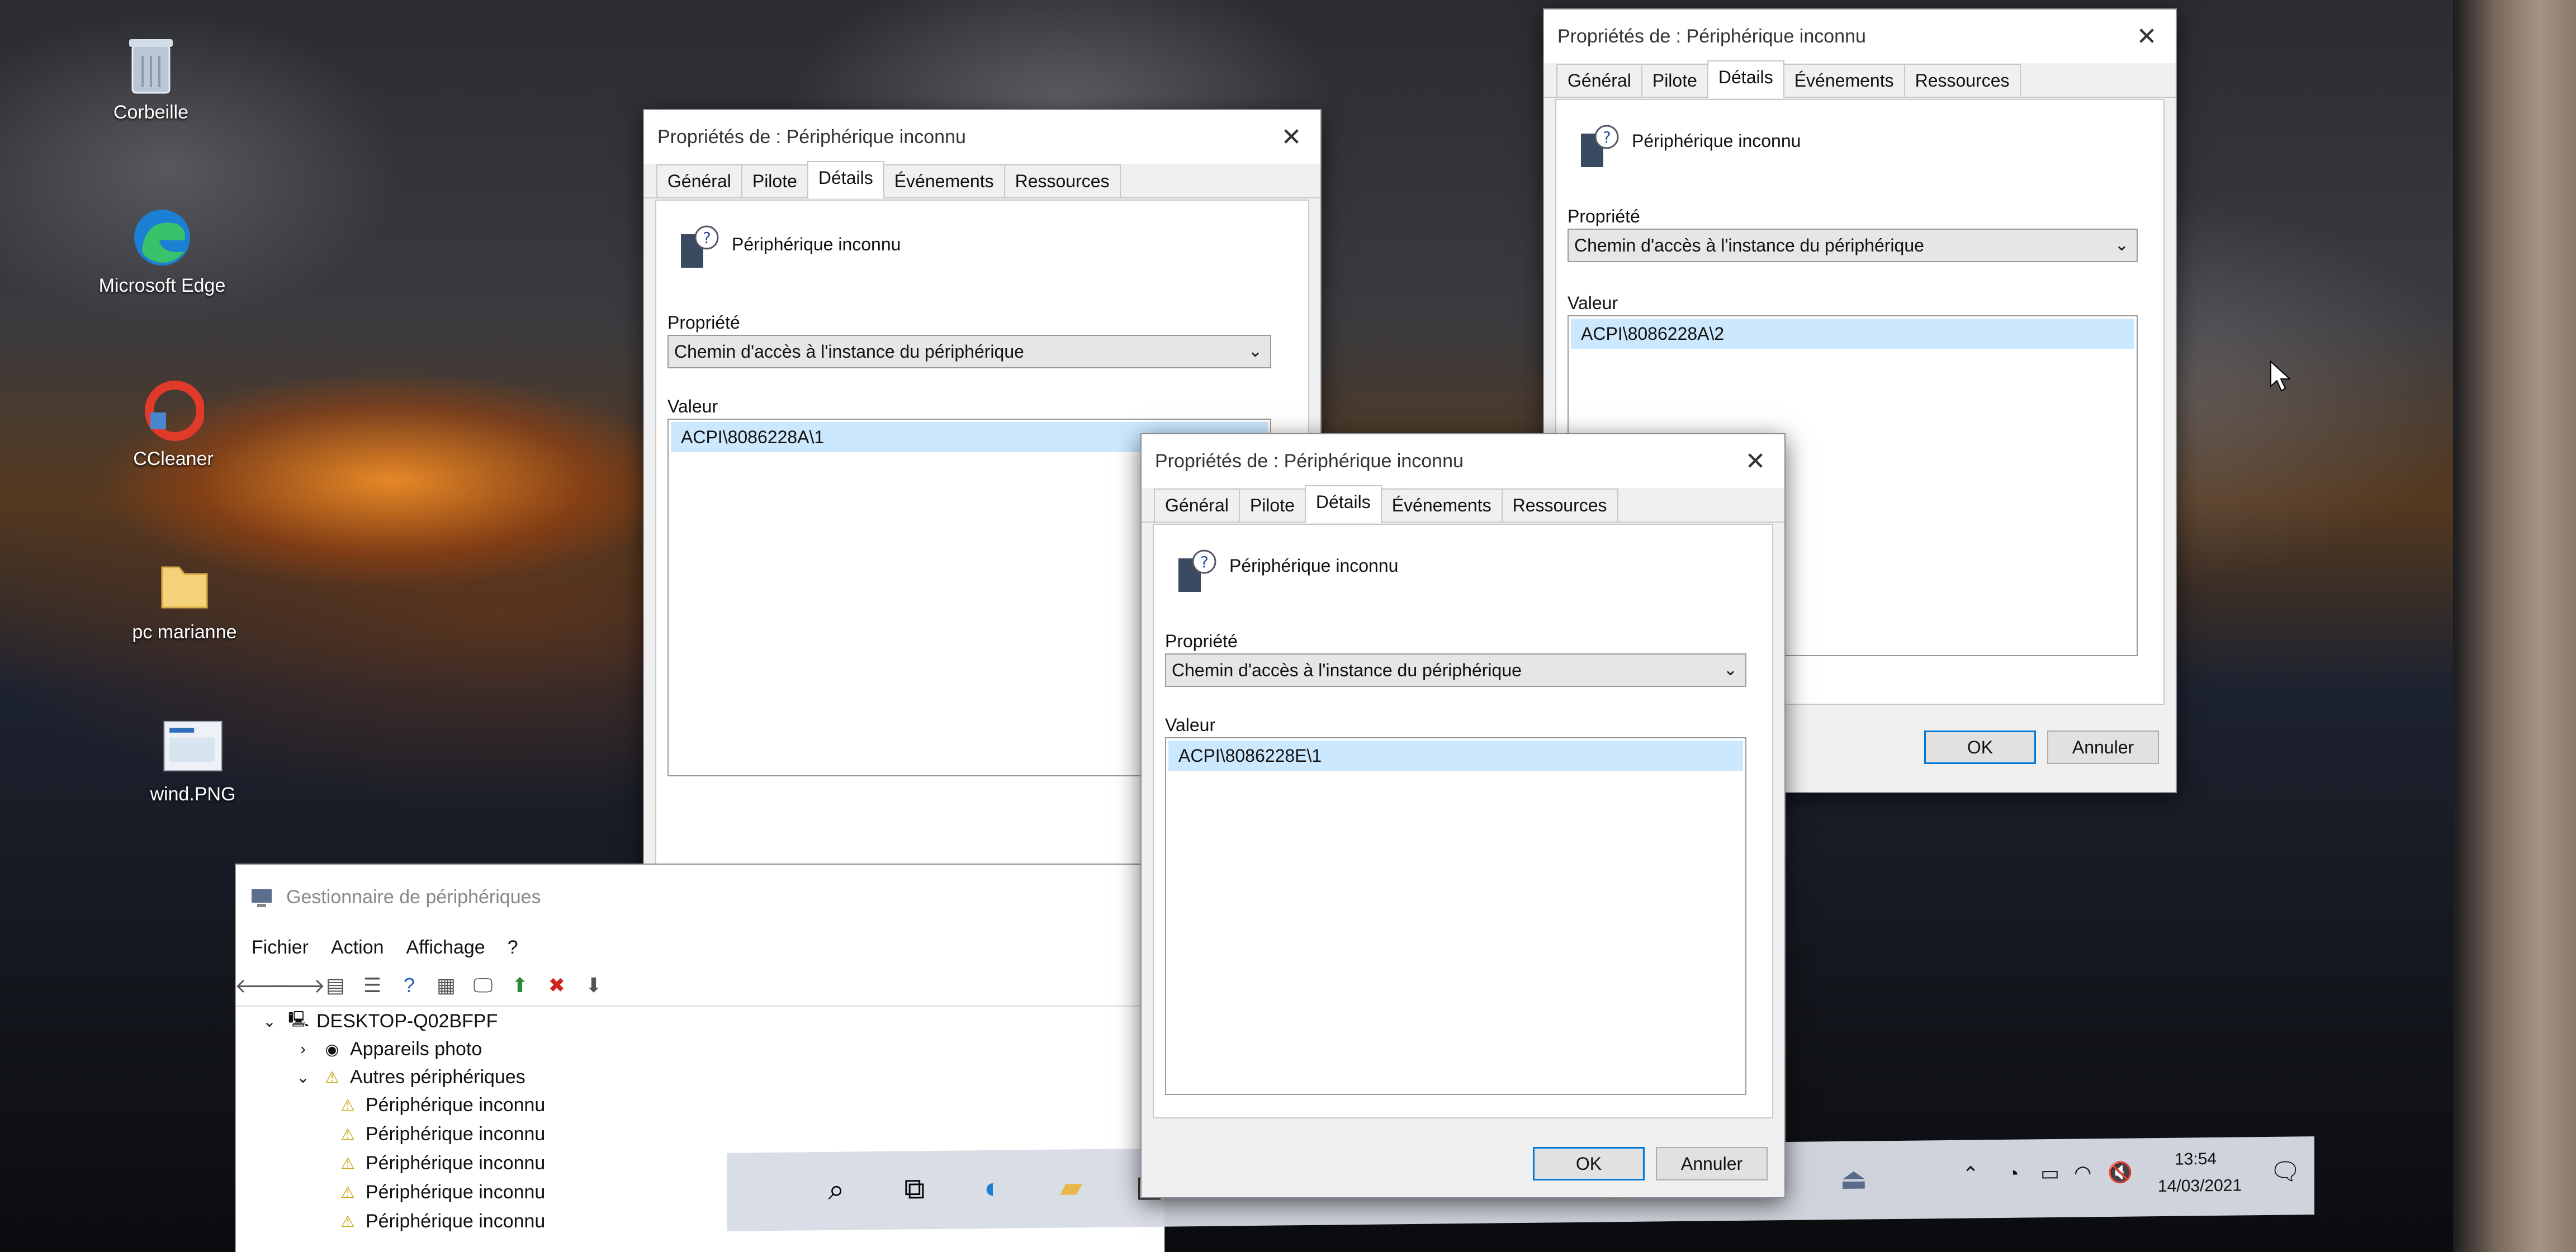  Describe the element at coordinates (2013, 1173) in the screenshot. I see `network-icon: ◔` at that location.